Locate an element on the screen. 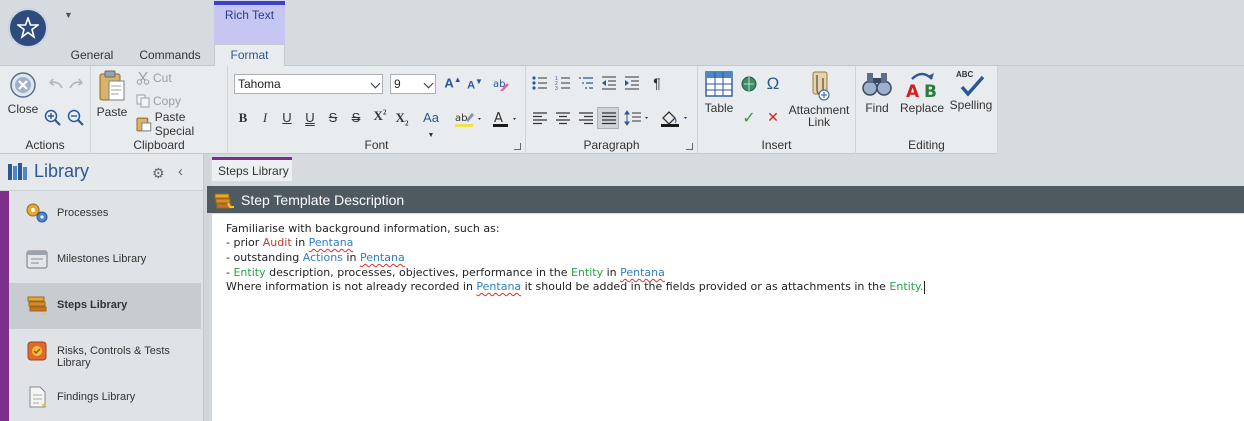  nav-accent-bar is located at coordinates (4, 306).